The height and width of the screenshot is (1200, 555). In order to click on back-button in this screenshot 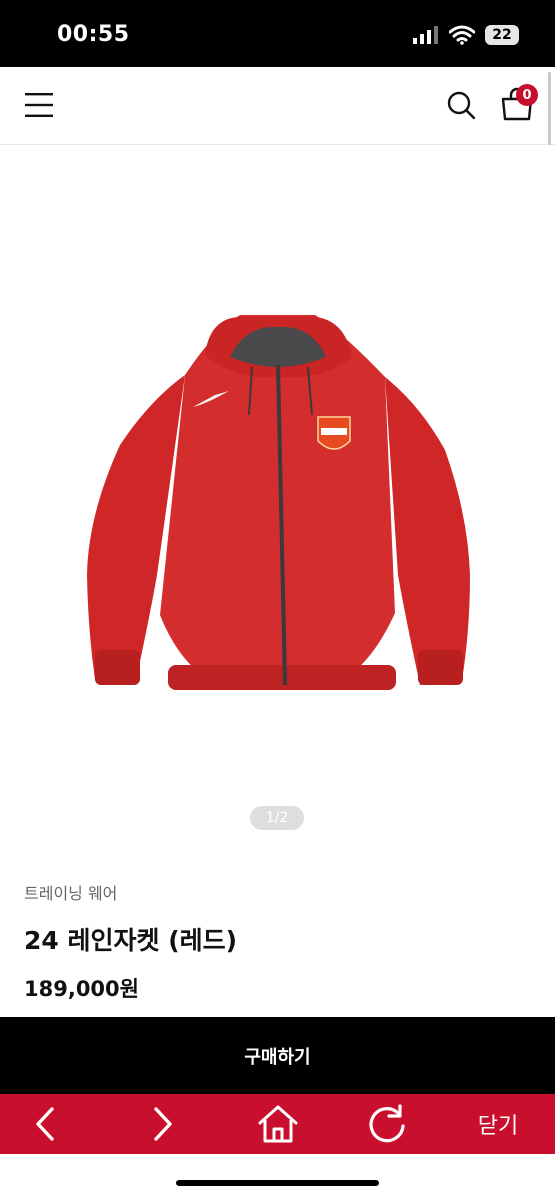, I will do `click(45, 1124)`.